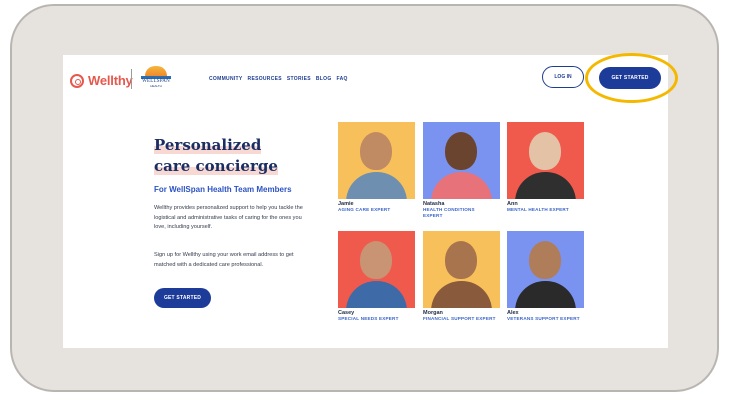 The width and height of the screenshot is (729, 400). I want to click on team-card-jamie: Jamie AGING CARE EXPERT, so click(376, 167).